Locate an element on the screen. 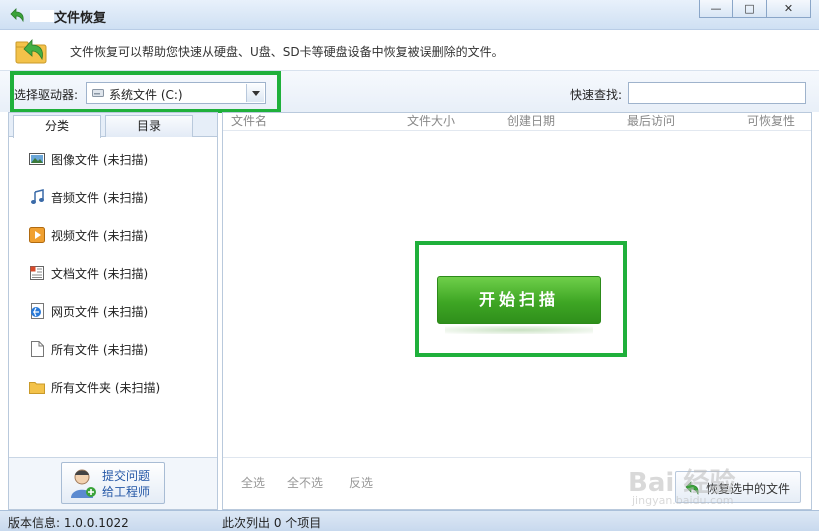 The image size is (819, 531). version-info: 版本信息: 1.0.0.1022 is located at coordinates (68, 523).